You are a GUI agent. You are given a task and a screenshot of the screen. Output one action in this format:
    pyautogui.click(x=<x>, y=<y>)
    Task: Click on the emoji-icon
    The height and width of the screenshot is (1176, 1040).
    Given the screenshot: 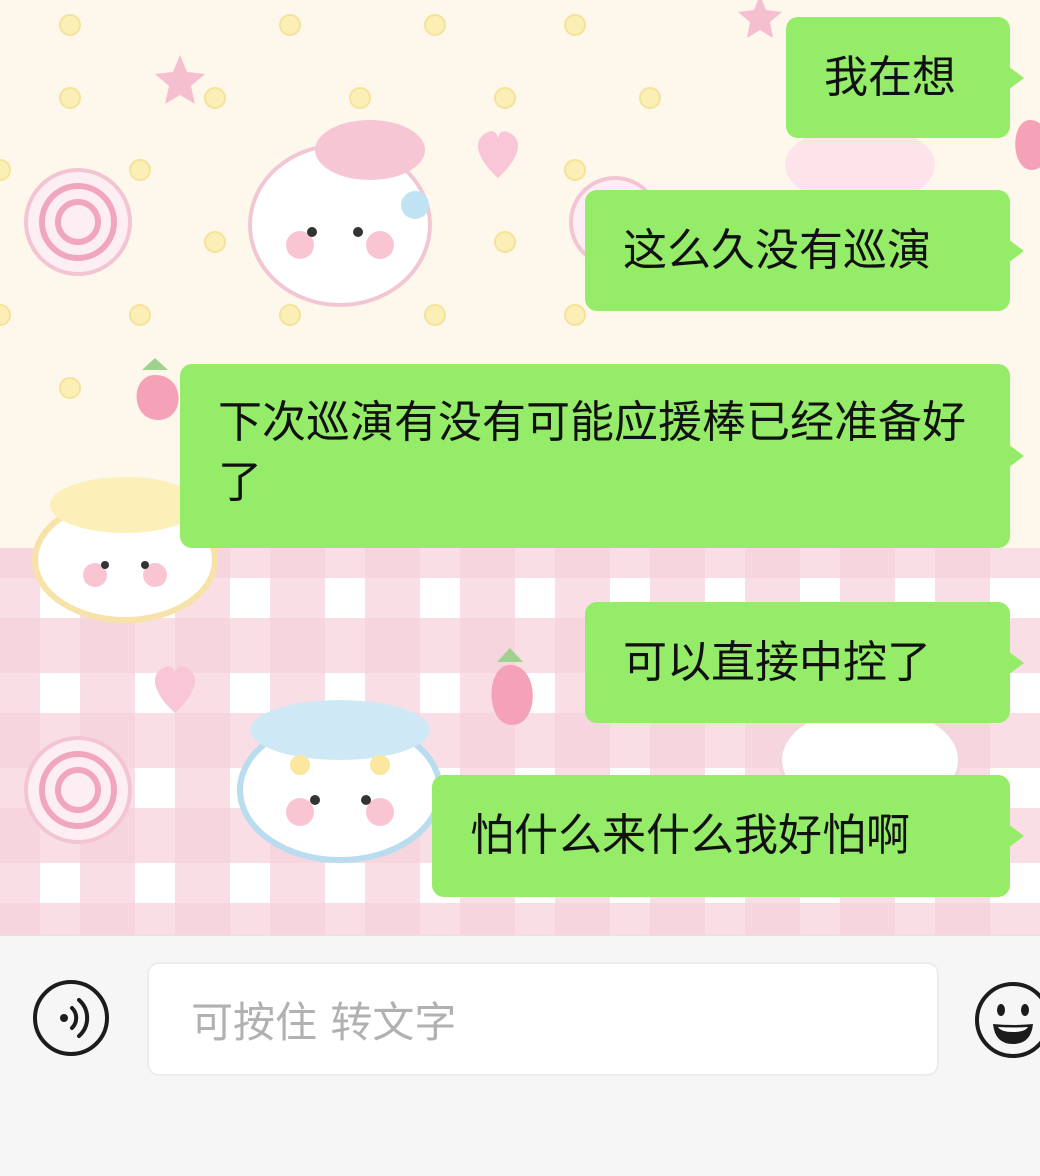 What is the action you would take?
    pyautogui.click(x=1007, y=1020)
    